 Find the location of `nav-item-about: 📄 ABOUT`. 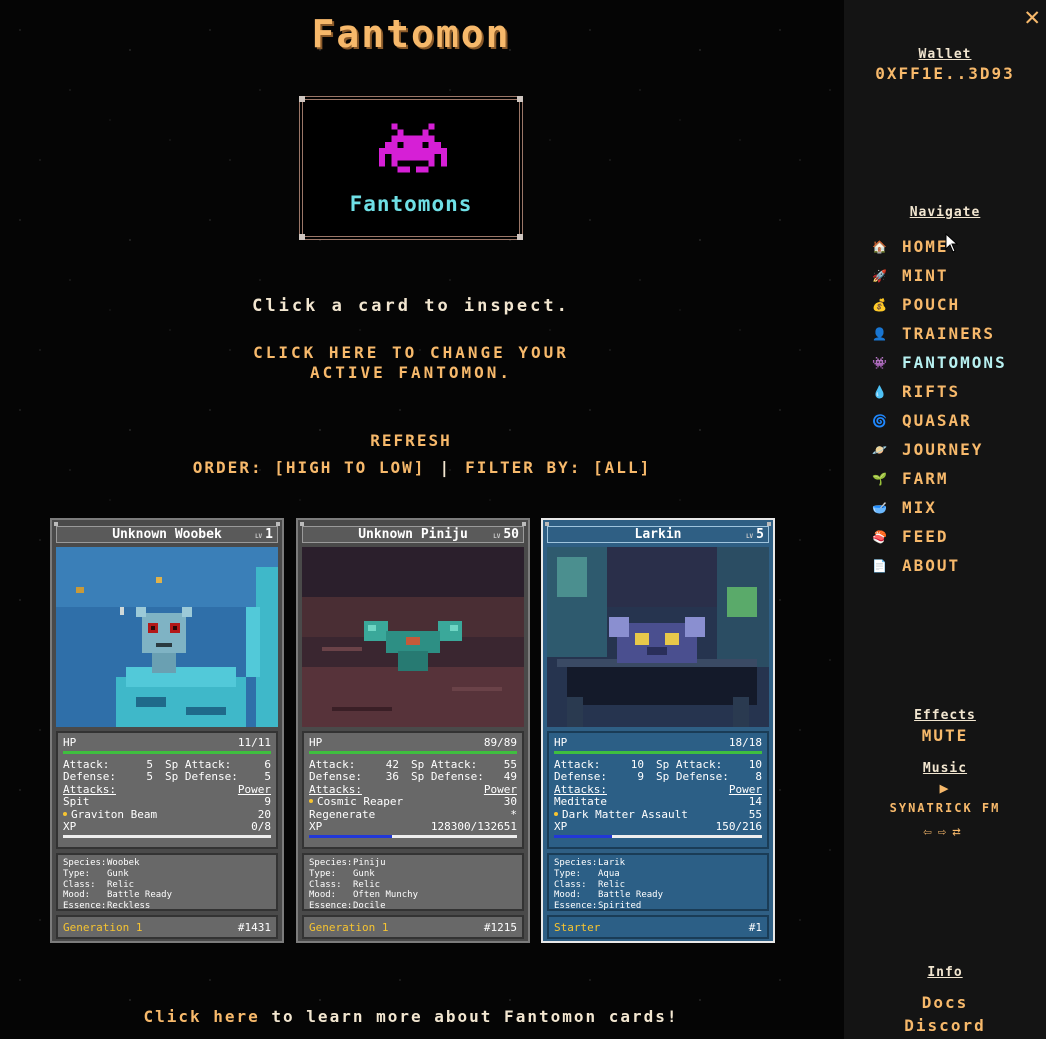

nav-item-about: 📄 ABOUT is located at coordinates (957, 565).